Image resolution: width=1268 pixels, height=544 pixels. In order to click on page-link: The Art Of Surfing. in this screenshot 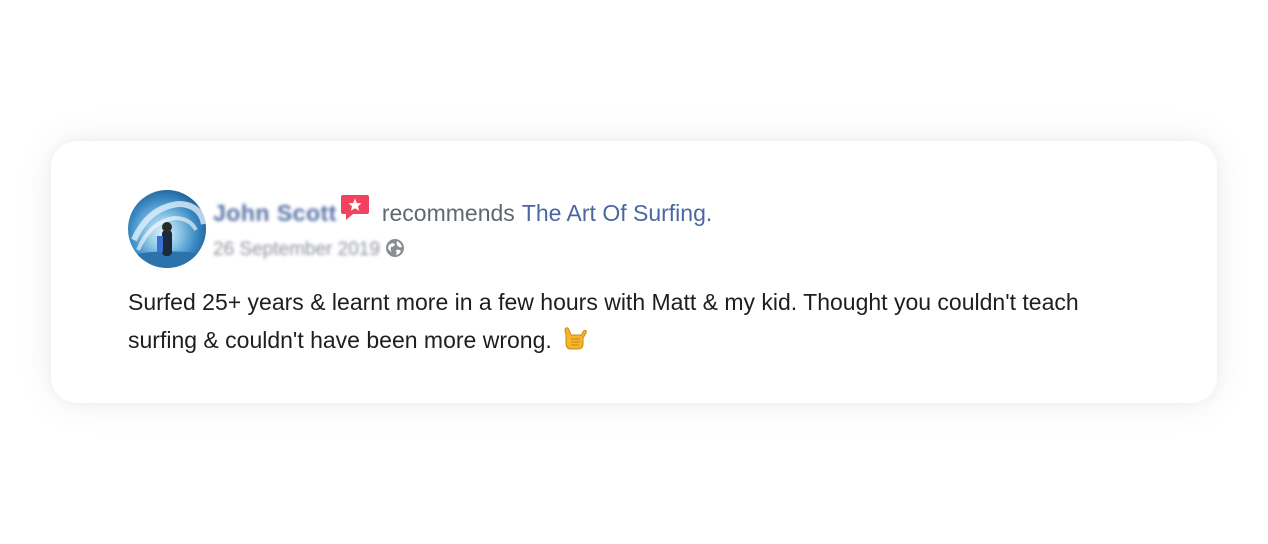, I will do `click(617, 213)`.